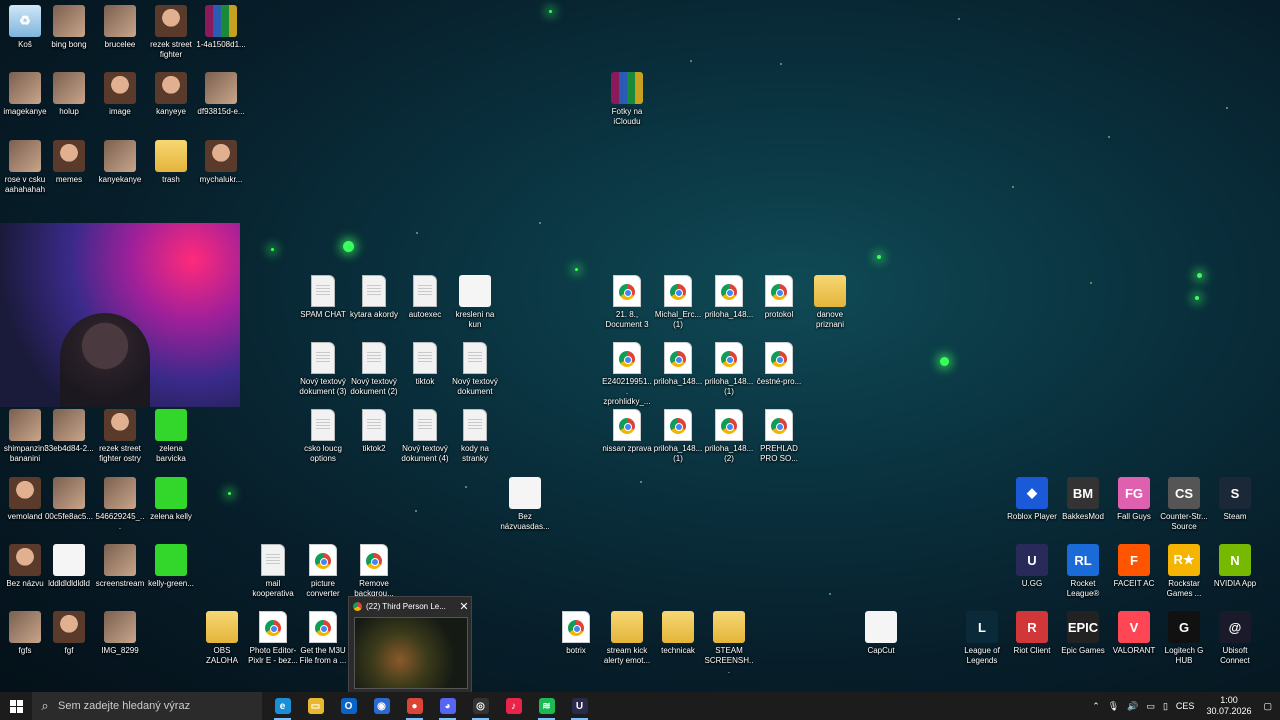  I want to click on desktop-icon: mail kooperativa, so click(273, 571).